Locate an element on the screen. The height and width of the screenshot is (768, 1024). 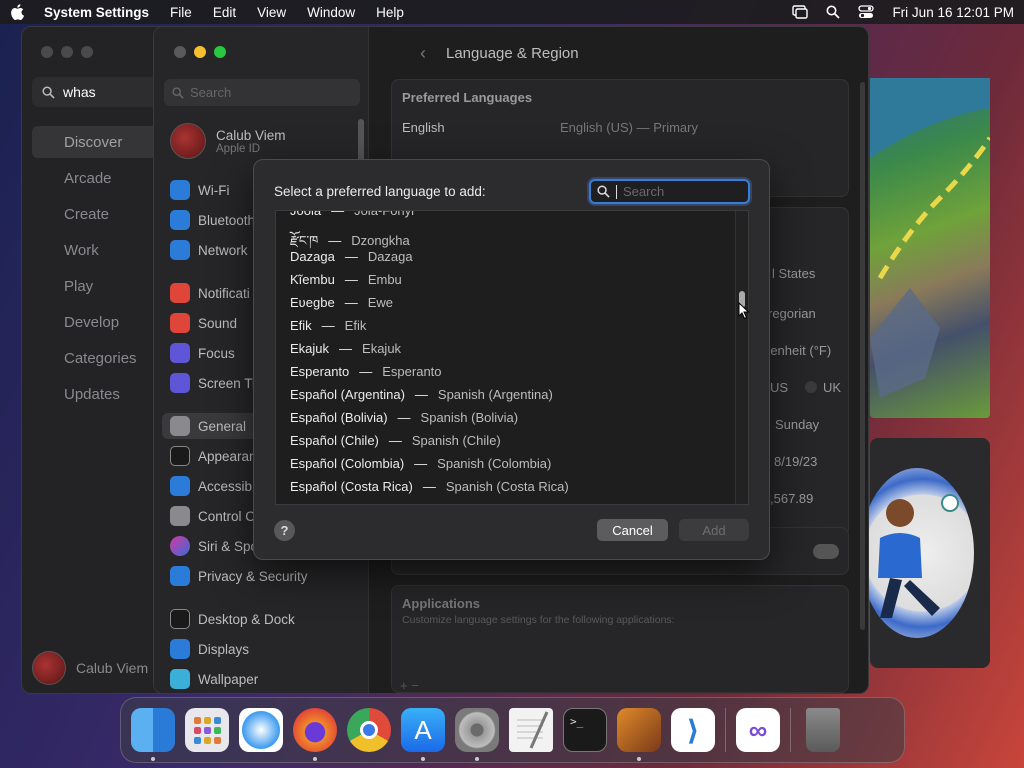
sidebar-item-control-center: Control C is located at coordinates (212, 516).